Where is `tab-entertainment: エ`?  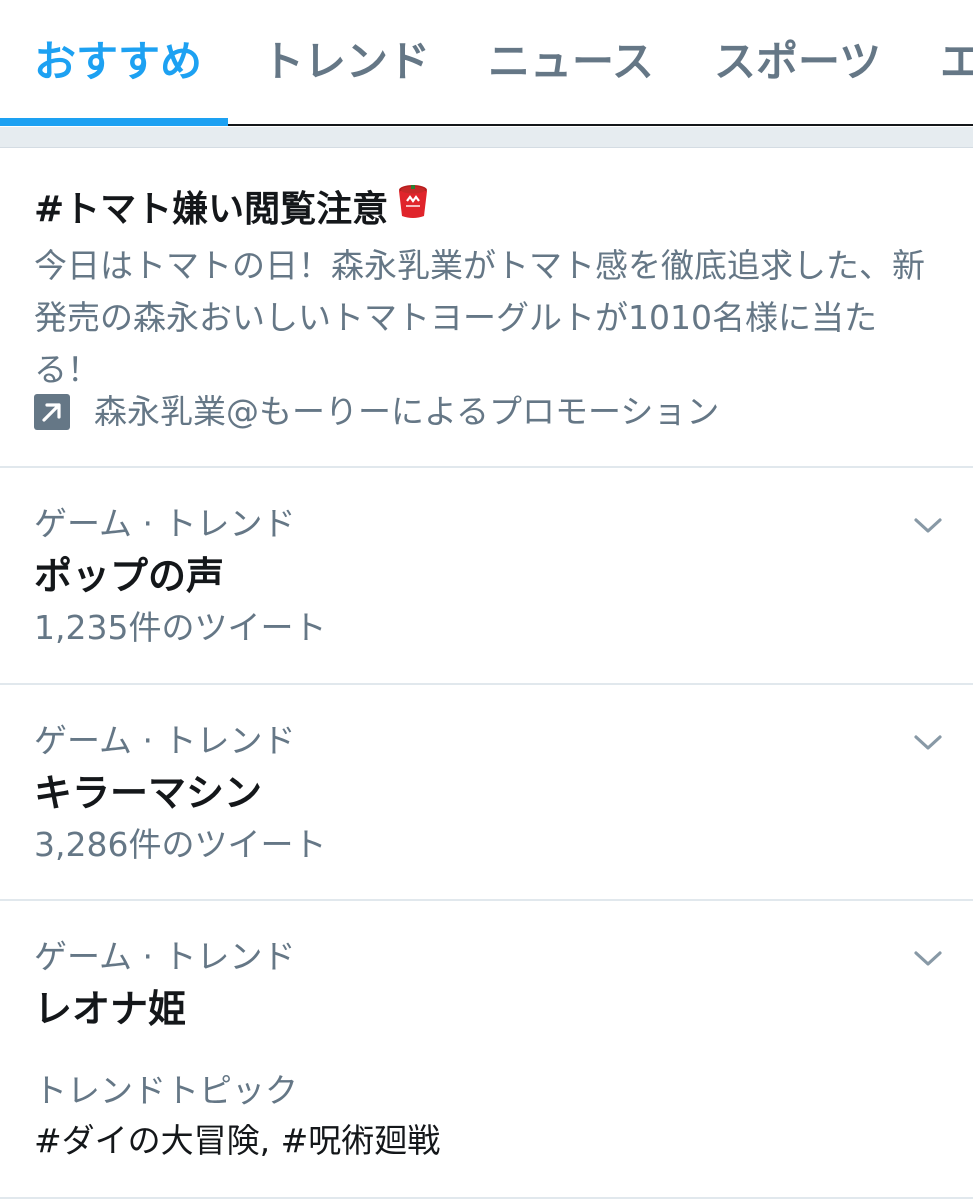 tab-entertainment: エ is located at coordinates (956, 62).